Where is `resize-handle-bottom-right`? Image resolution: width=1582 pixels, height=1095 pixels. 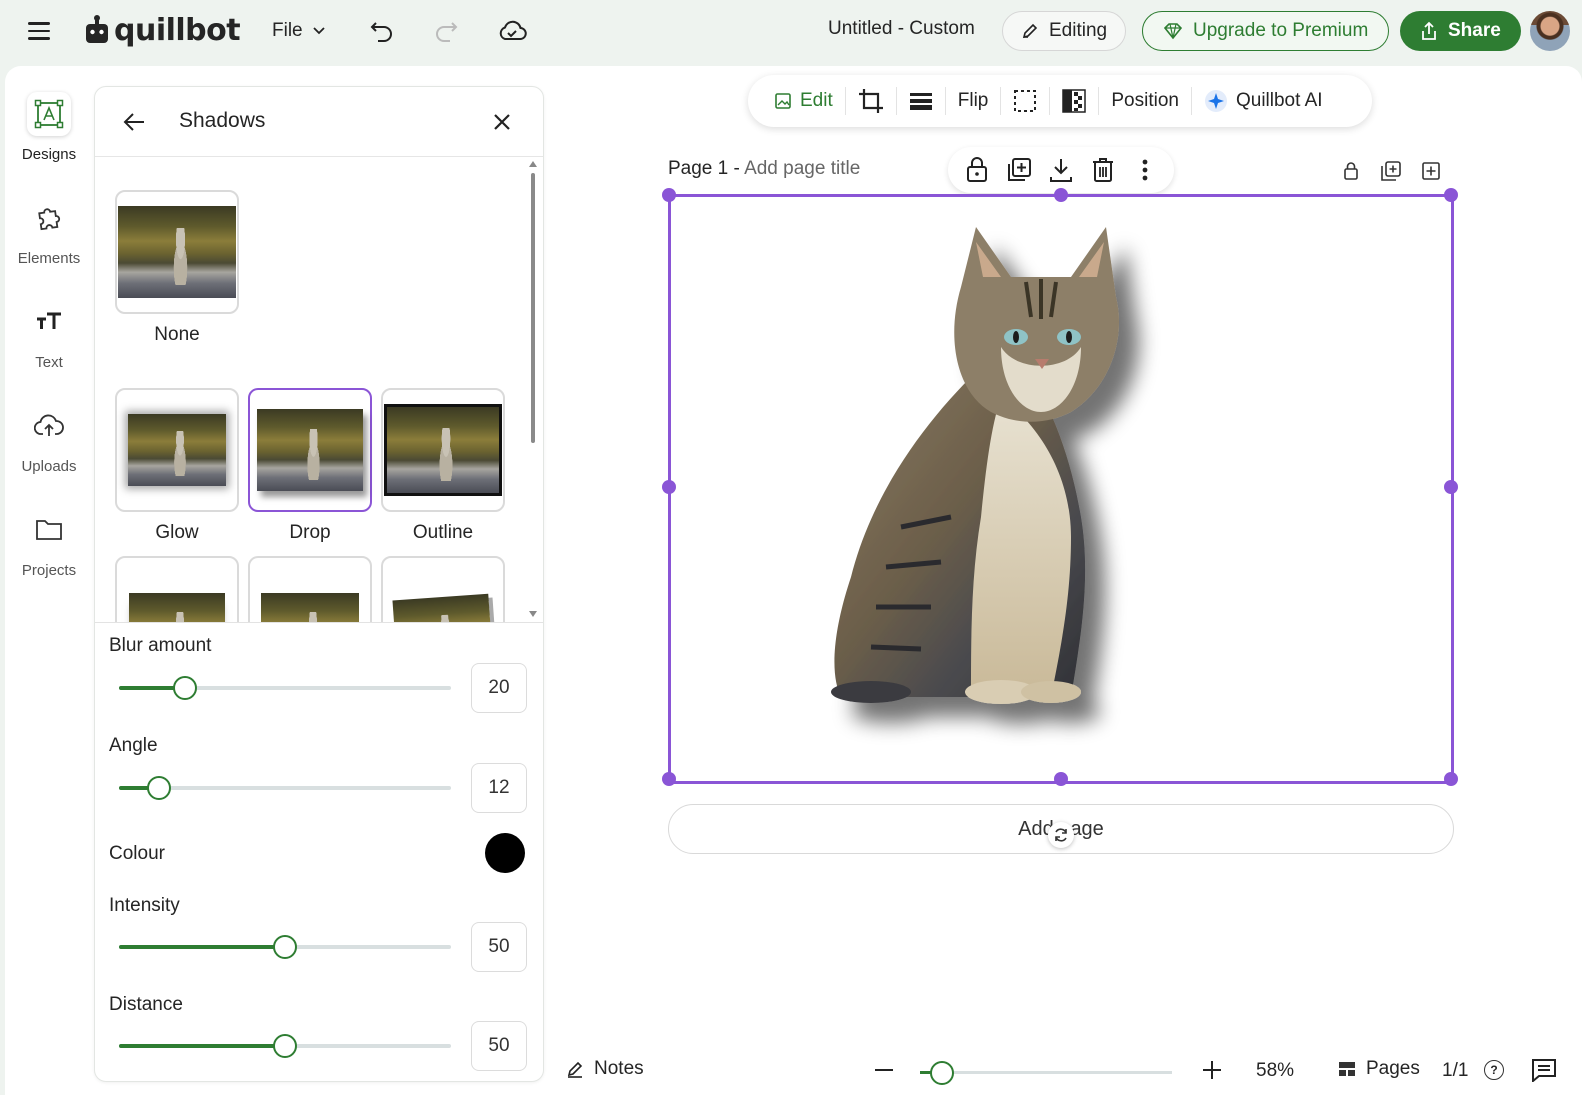
resize-handle-bottom-right is located at coordinates (1451, 779).